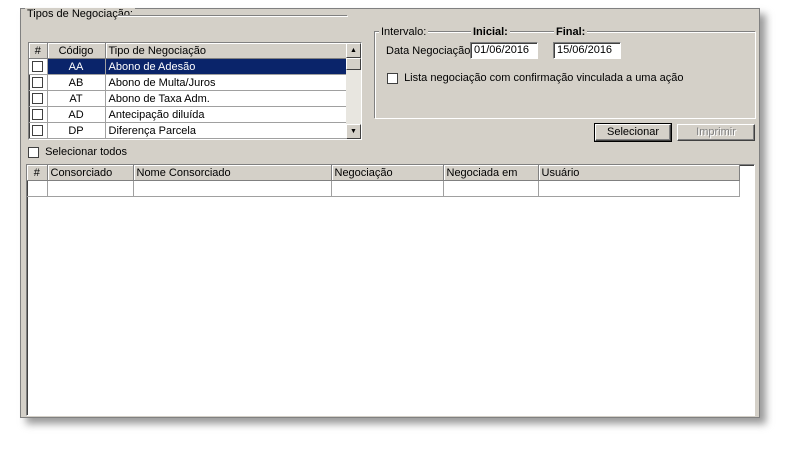 The image size is (803, 463). Describe the element at coordinates (571, 32) in the screenshot. I see `final-label: Final:` at that location.